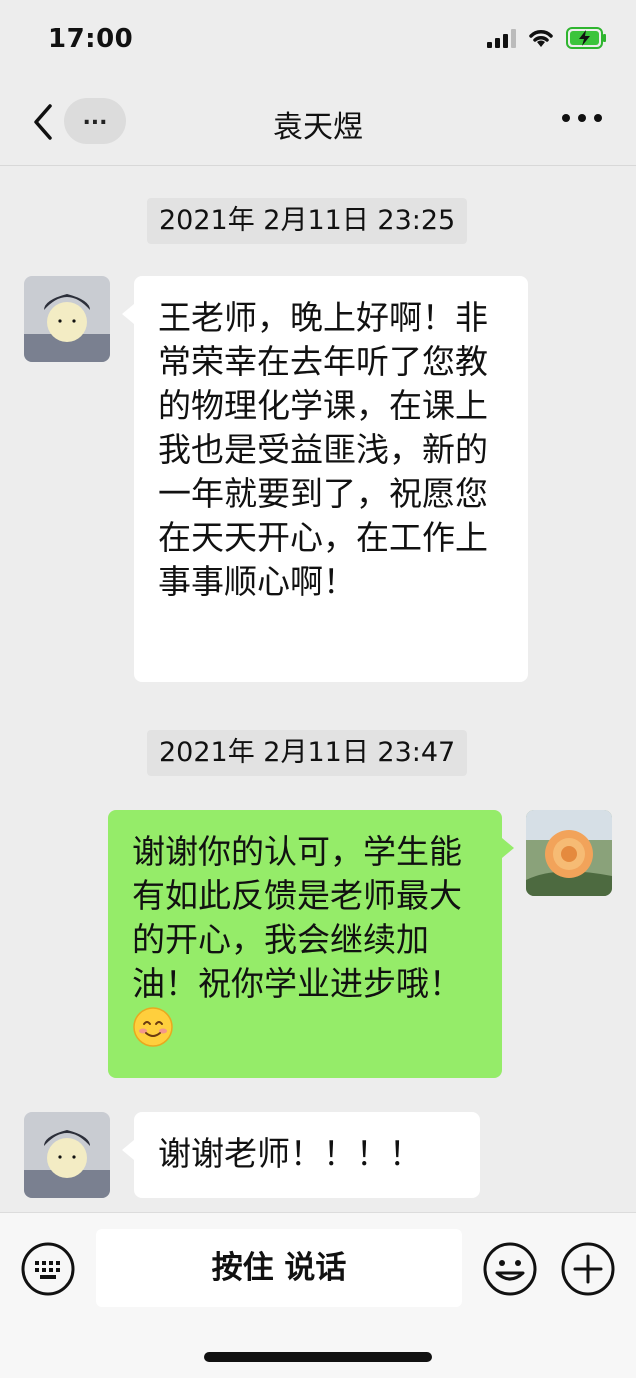 The height and width of the screenshot is (1378, 636). Describe the element at coordinates (318, 1357) in the screenshot. I see `home-indicator` at that location.